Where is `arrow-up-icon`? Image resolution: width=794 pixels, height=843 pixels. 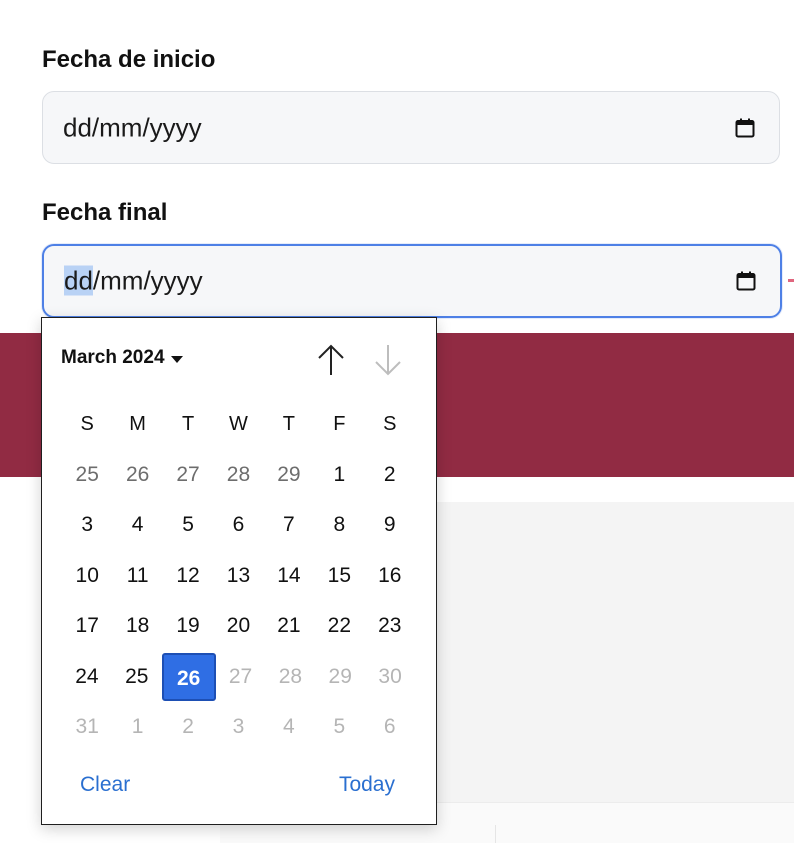 arrow-up-icon is located at coordinates (331, 359).